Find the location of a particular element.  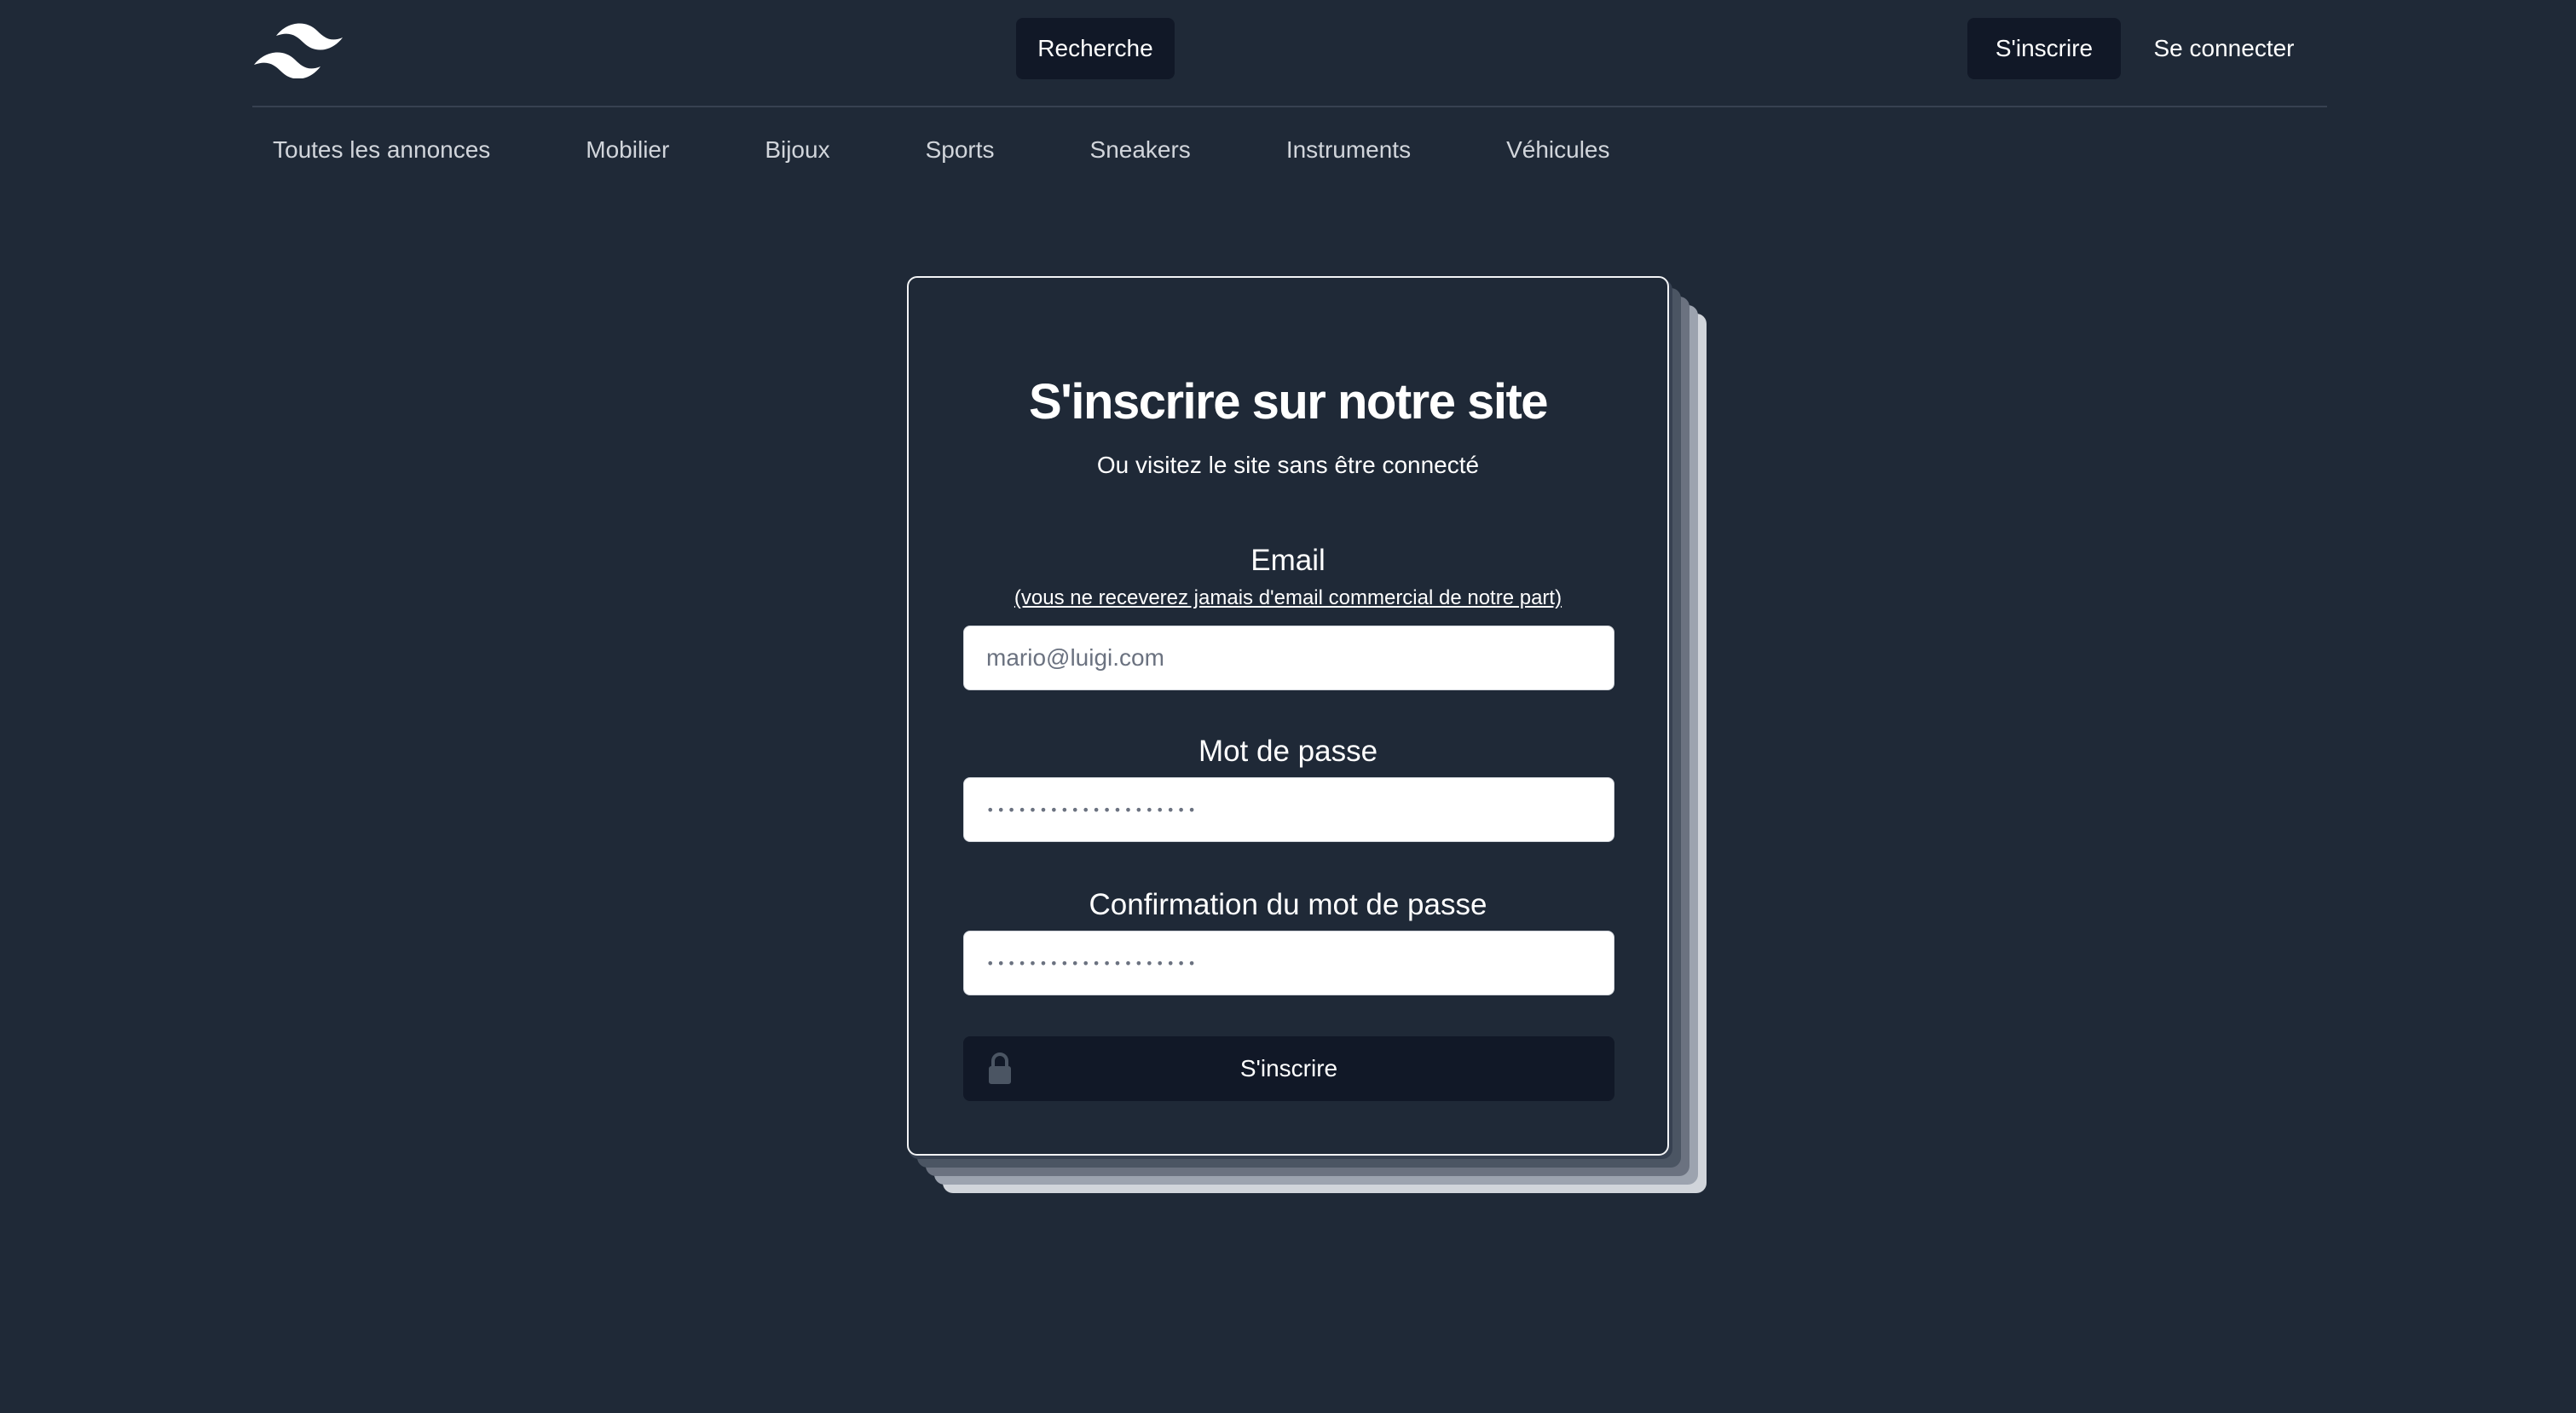

signup-submit-label: S'inscrire is located at coordinates (1288, 1068).